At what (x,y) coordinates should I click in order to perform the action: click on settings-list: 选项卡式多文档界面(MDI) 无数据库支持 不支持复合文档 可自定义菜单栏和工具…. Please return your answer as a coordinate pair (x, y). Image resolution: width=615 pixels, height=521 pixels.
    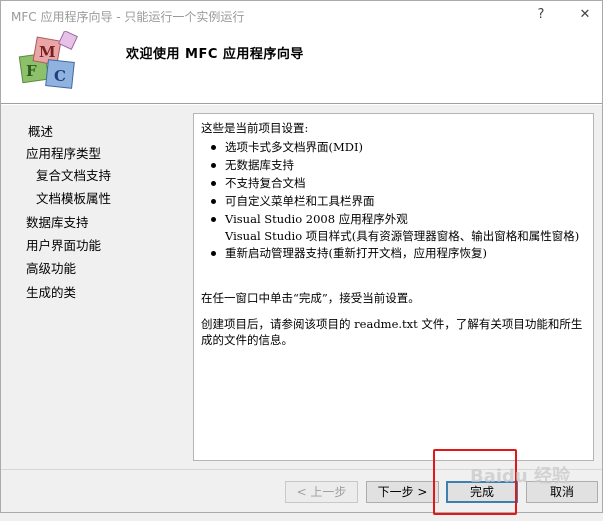
    Looking at the image, I should click on (398, 200).